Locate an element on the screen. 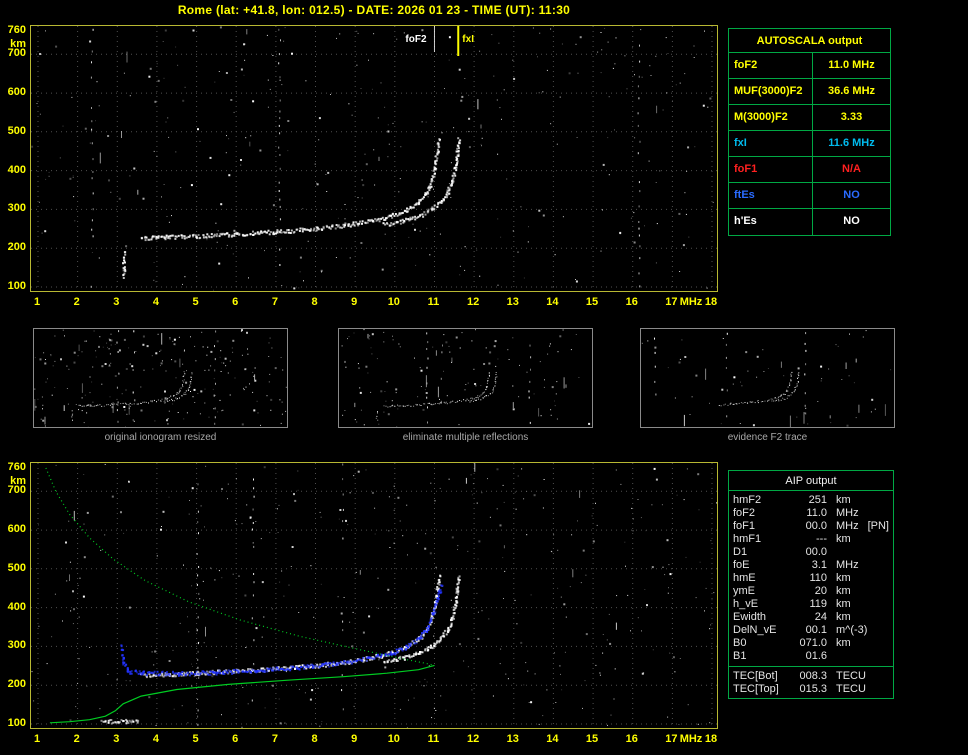  aip-param: hmF1 is located at coordinates (747, 539).